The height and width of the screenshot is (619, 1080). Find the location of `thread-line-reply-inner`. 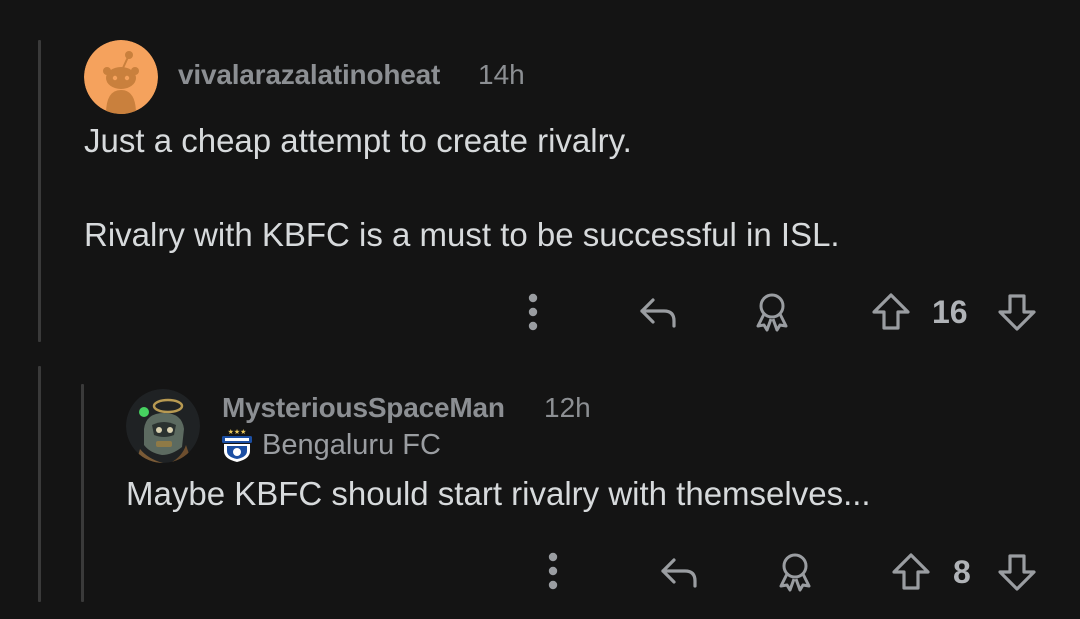

thread-line-reply-inner is located at coordinates (82, 493).